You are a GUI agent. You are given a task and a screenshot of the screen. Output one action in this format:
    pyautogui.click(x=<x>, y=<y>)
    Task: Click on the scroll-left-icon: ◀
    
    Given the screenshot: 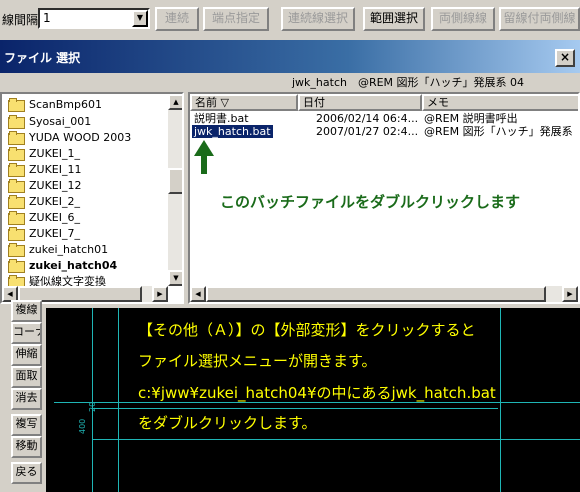 What is the action you would take?
    pyautogui.click(x=198, y=294)
    